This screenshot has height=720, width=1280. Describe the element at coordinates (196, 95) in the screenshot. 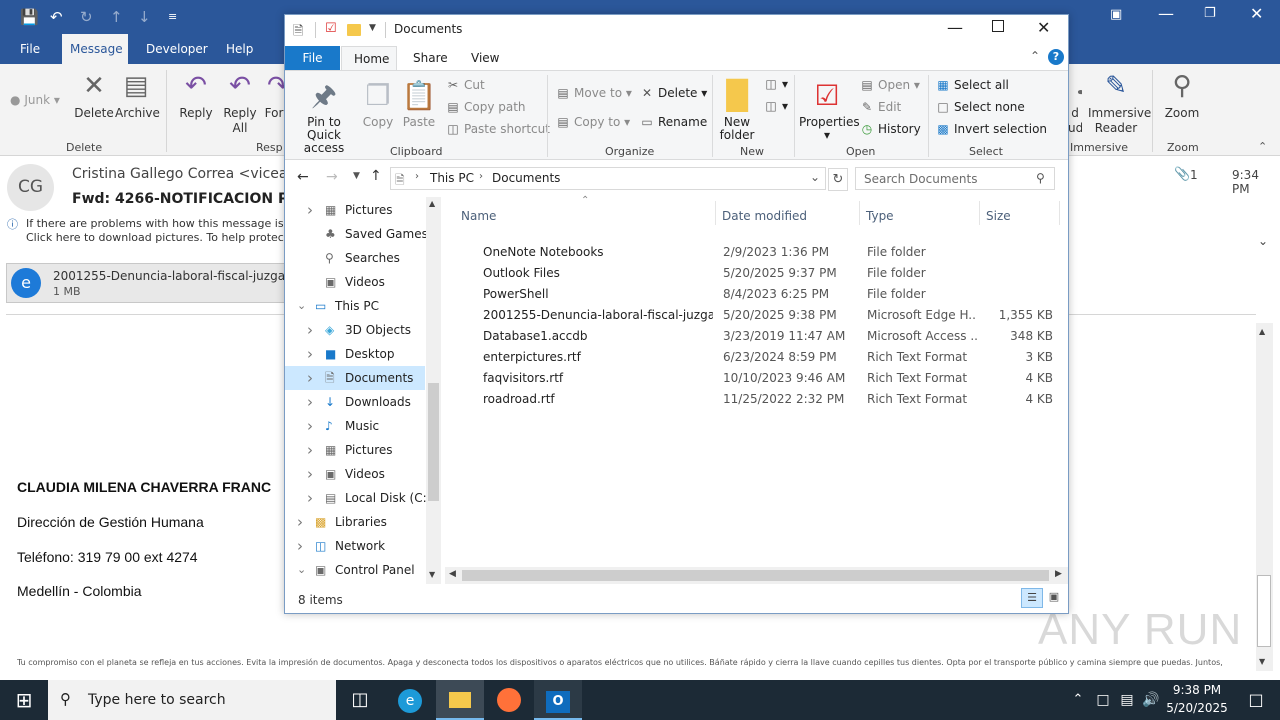

I see `reply-button: ↶ Reply` at that location.